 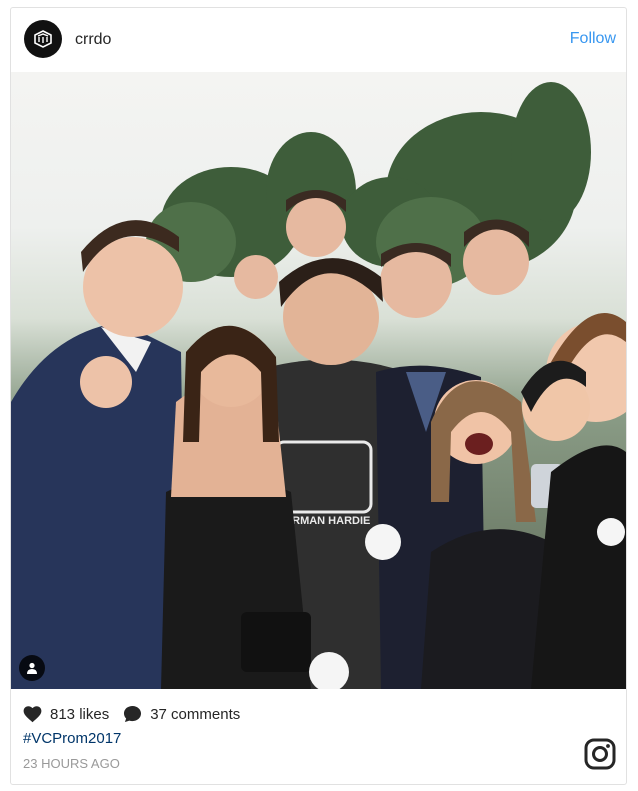 I want to click on instagram-logo-link, so click(x=600, y=756).